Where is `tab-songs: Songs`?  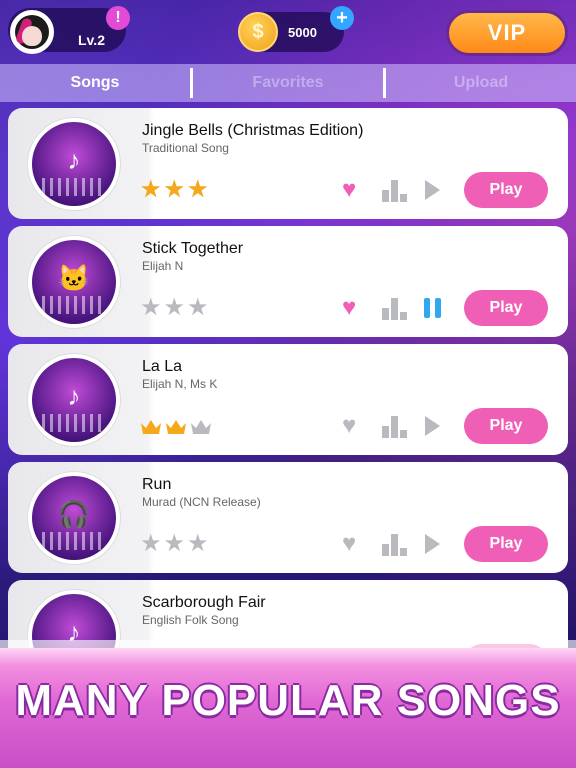
tab-songs: Songs is located at coordinates (95, 83).